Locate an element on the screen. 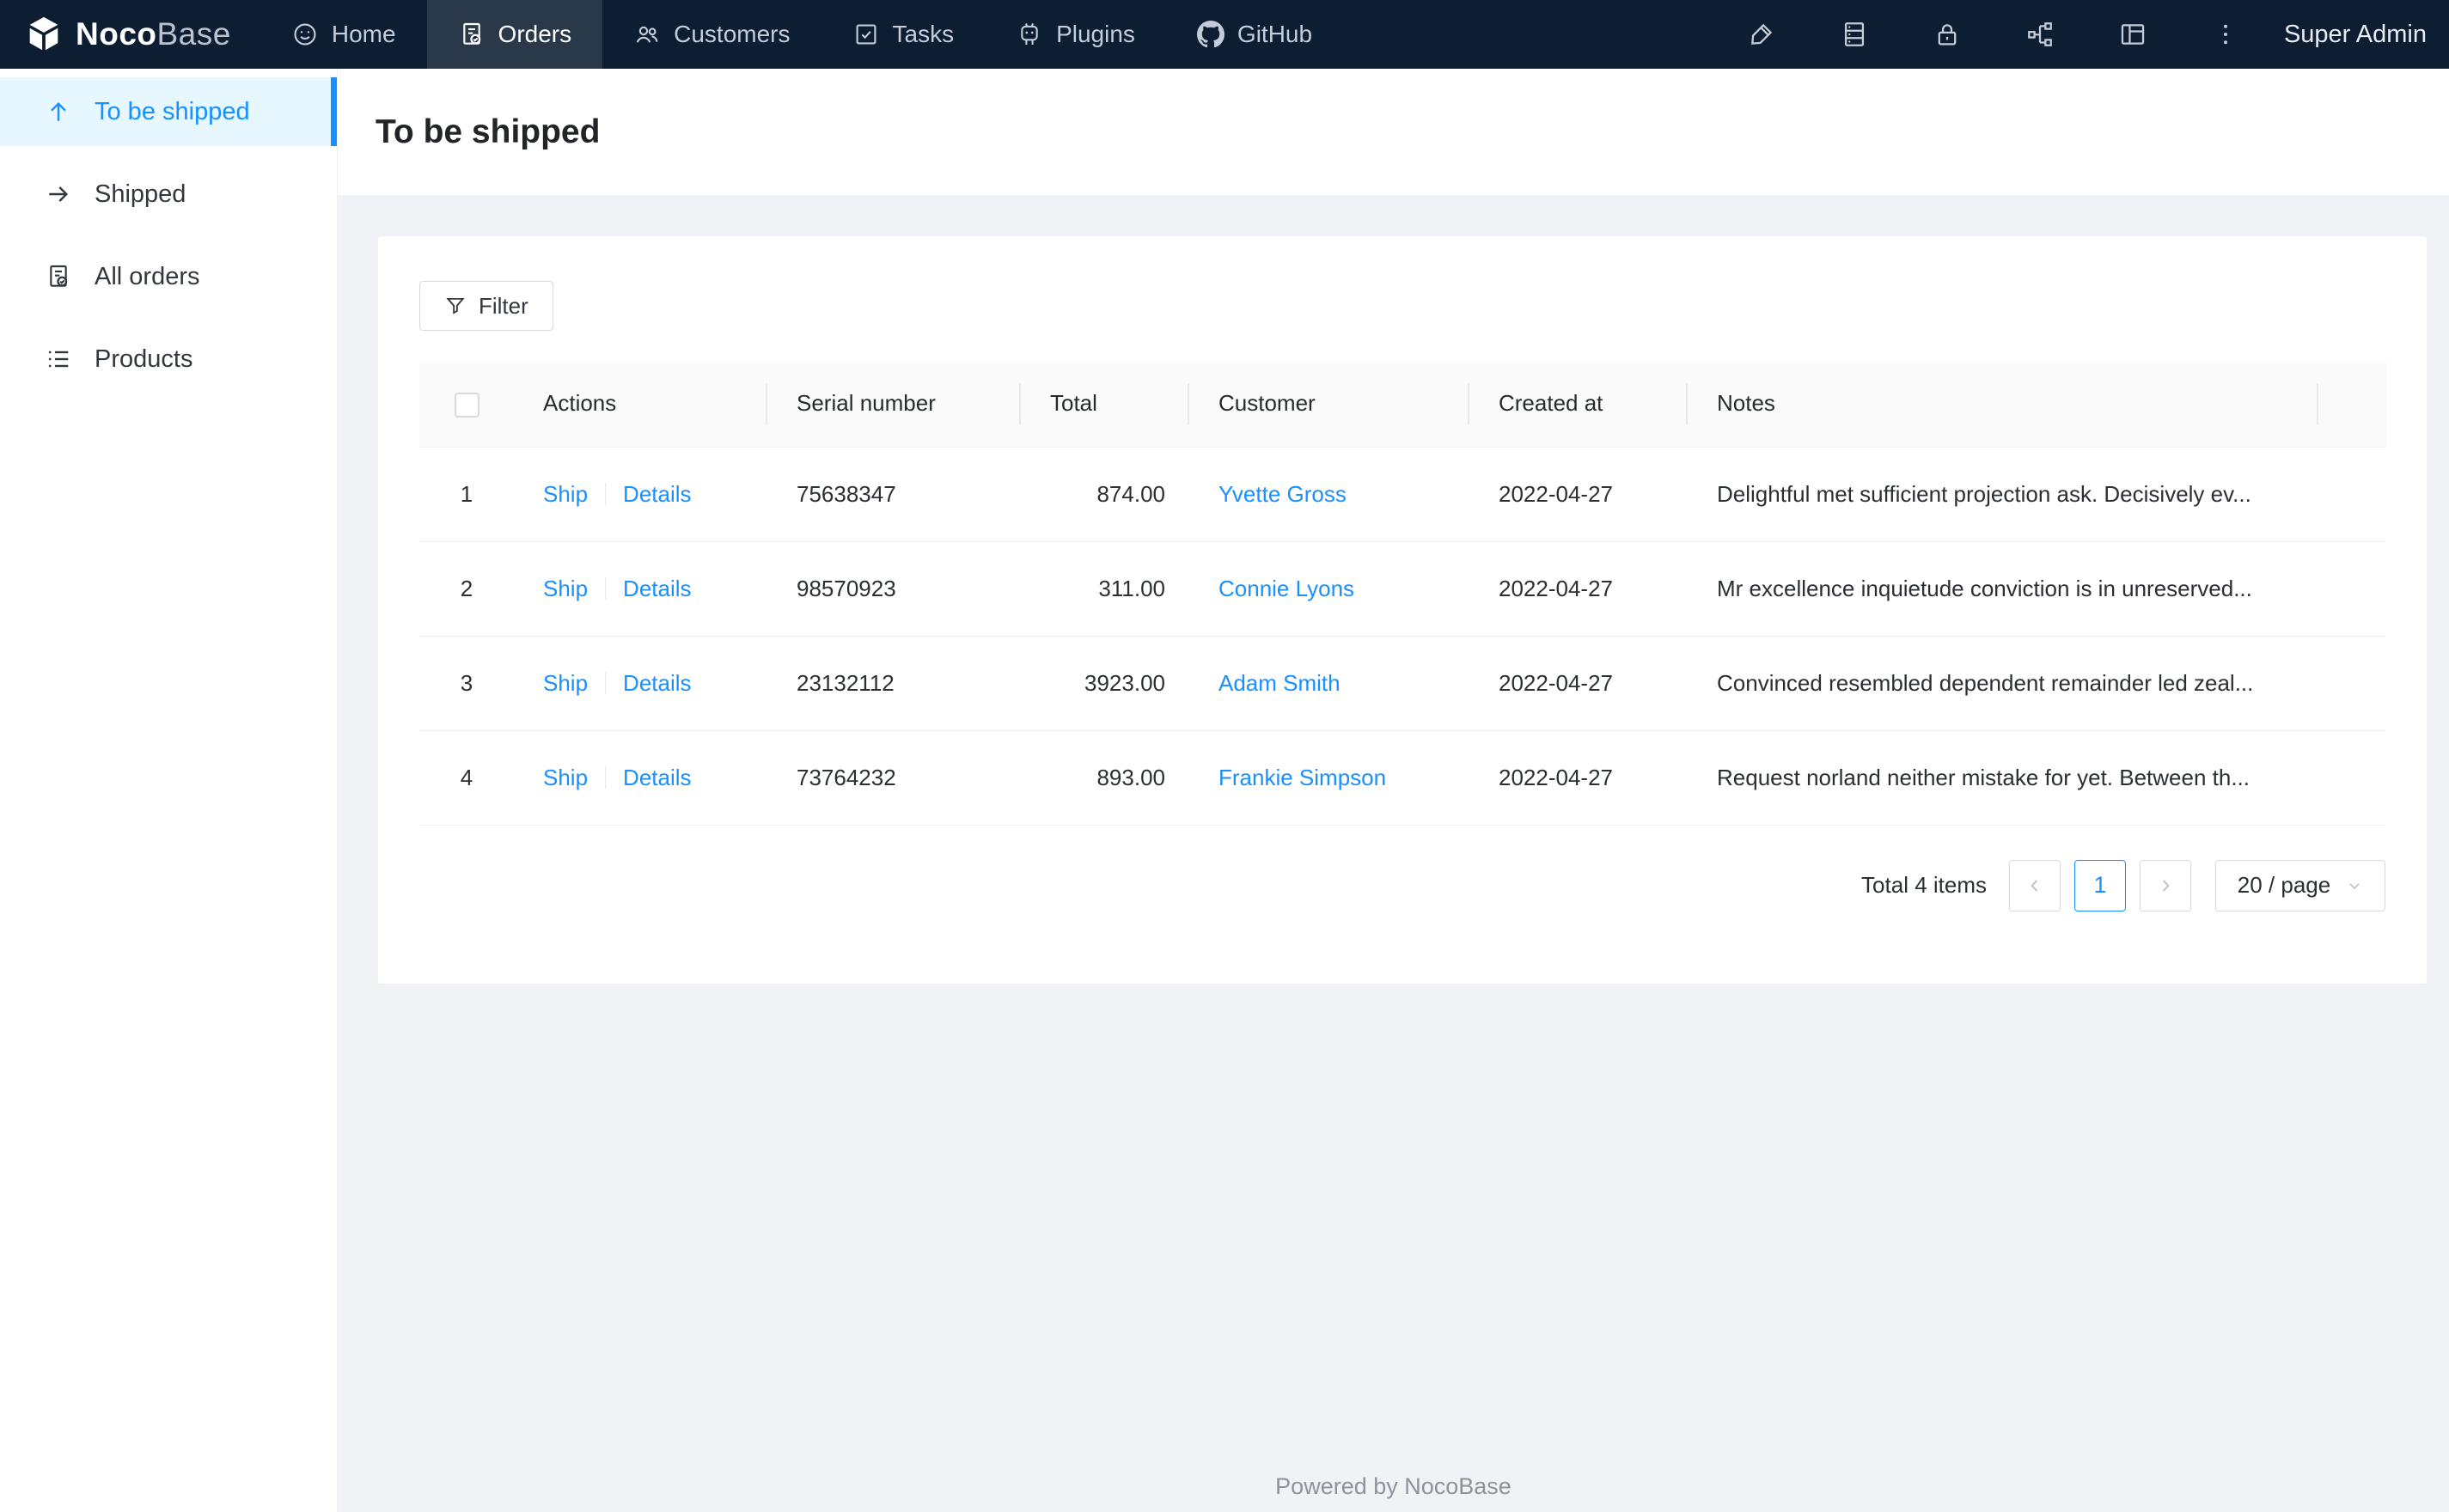 Image resolution: width=2449 pixels, height=1512 pixels. total-cell: 311.00 is located at coordinates (1105, 589).